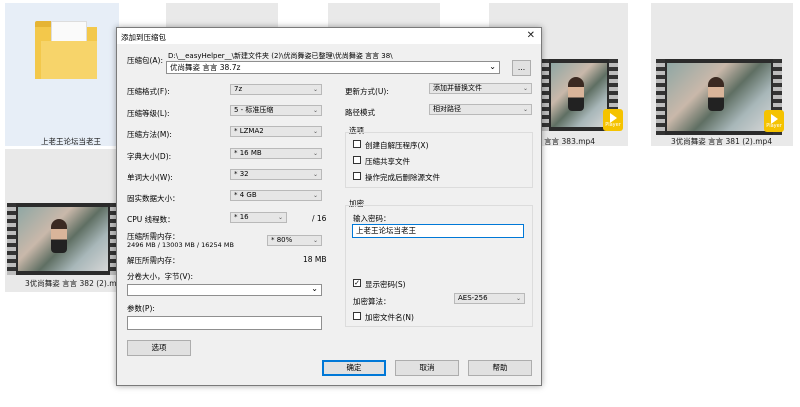 This screenshot has width=800, height=407. Describe the element at coordinates (71, 141) in the screenshot. I see `folder-label: 上老王论坛当老王` at that location.